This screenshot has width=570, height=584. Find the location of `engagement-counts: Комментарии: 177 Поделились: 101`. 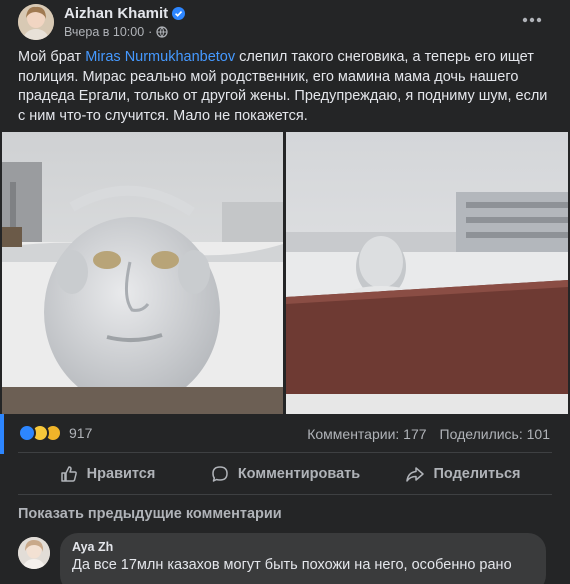

engagement-counts: Комментарии: 177 Поделились: 101 is located at coordinates (428, 434).